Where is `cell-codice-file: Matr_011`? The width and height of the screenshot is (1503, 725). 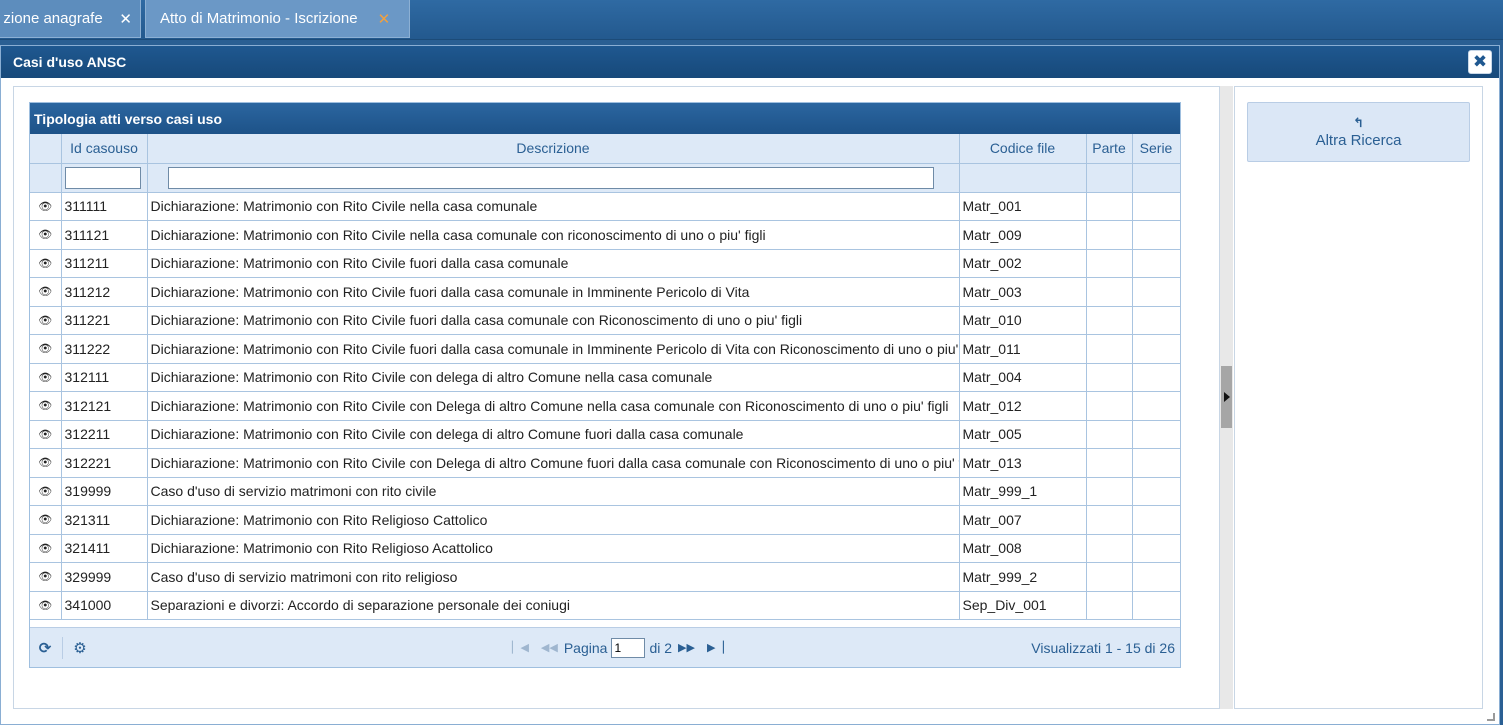 cell-codice-file: Matr_011 is located at coordinates (1023, 349).